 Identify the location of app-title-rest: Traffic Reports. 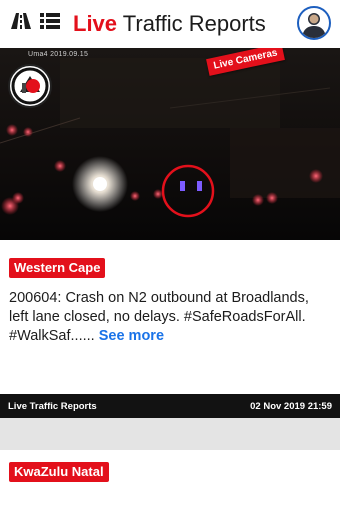
(191, 23).